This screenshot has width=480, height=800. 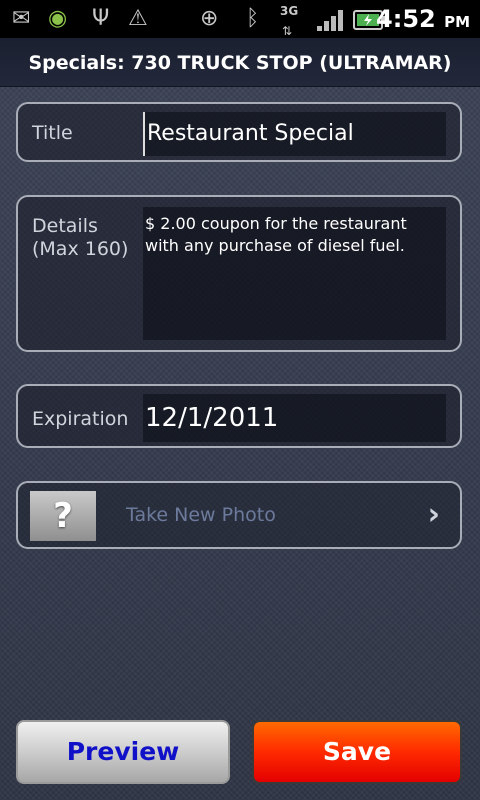 I want to click on title-label: Title, so click(x=52, y=133).